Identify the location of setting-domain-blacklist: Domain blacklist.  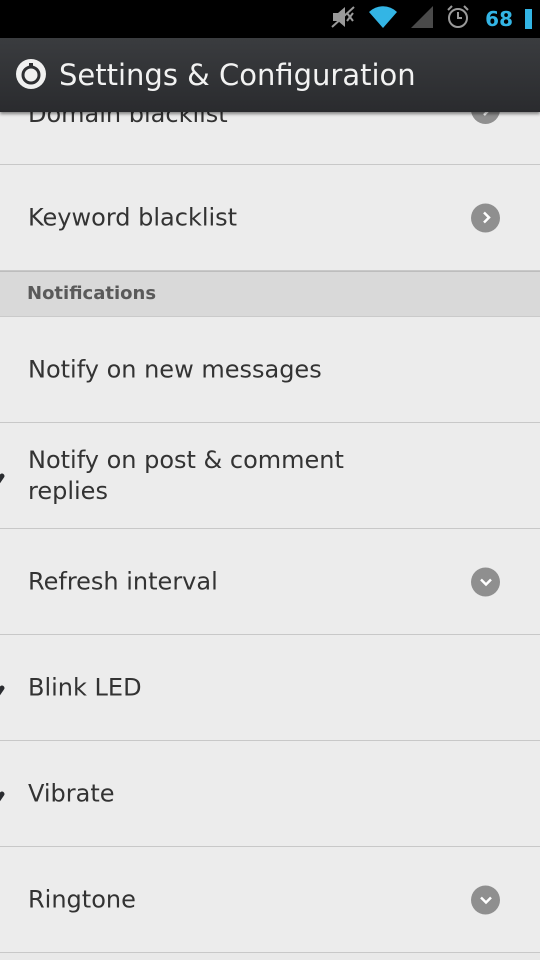
(270, 138).